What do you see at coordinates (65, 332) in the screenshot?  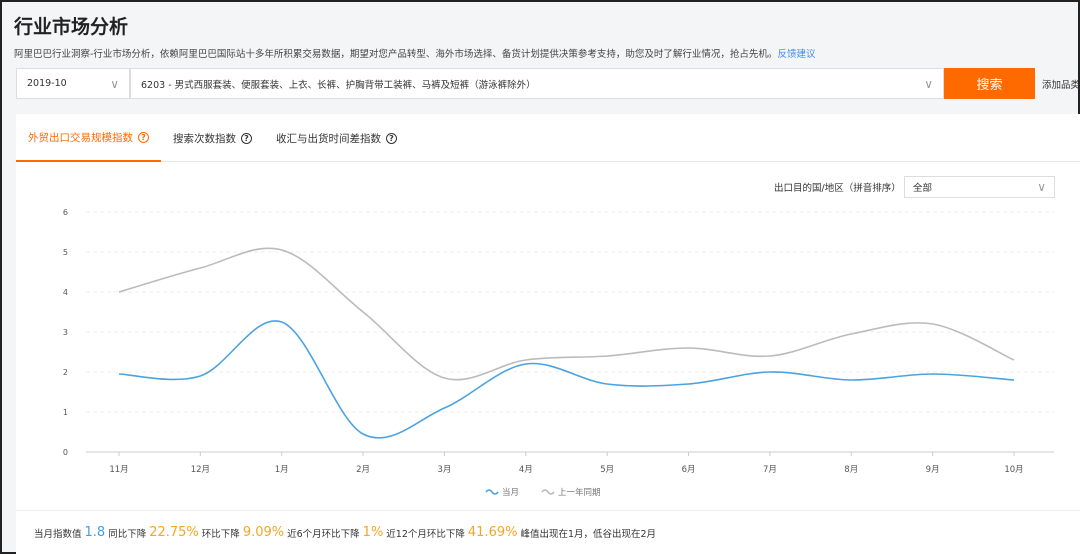 I see `y-tick-label: 3` at bounding box center [65, 332].